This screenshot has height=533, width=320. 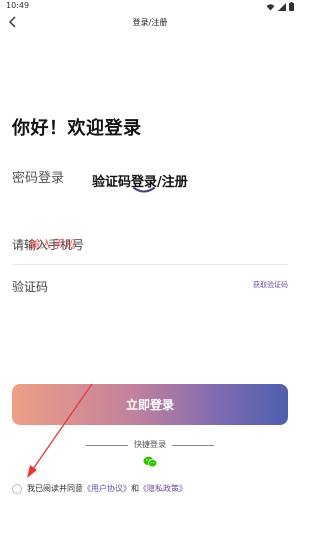 I want to click on wifi-icon, so click(x=270, y=6).